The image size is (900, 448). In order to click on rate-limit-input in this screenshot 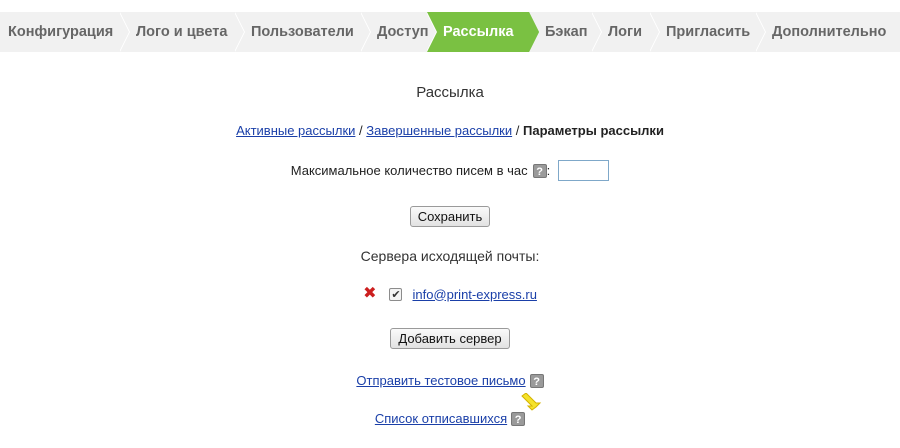, I will do `click(584, 170)`.